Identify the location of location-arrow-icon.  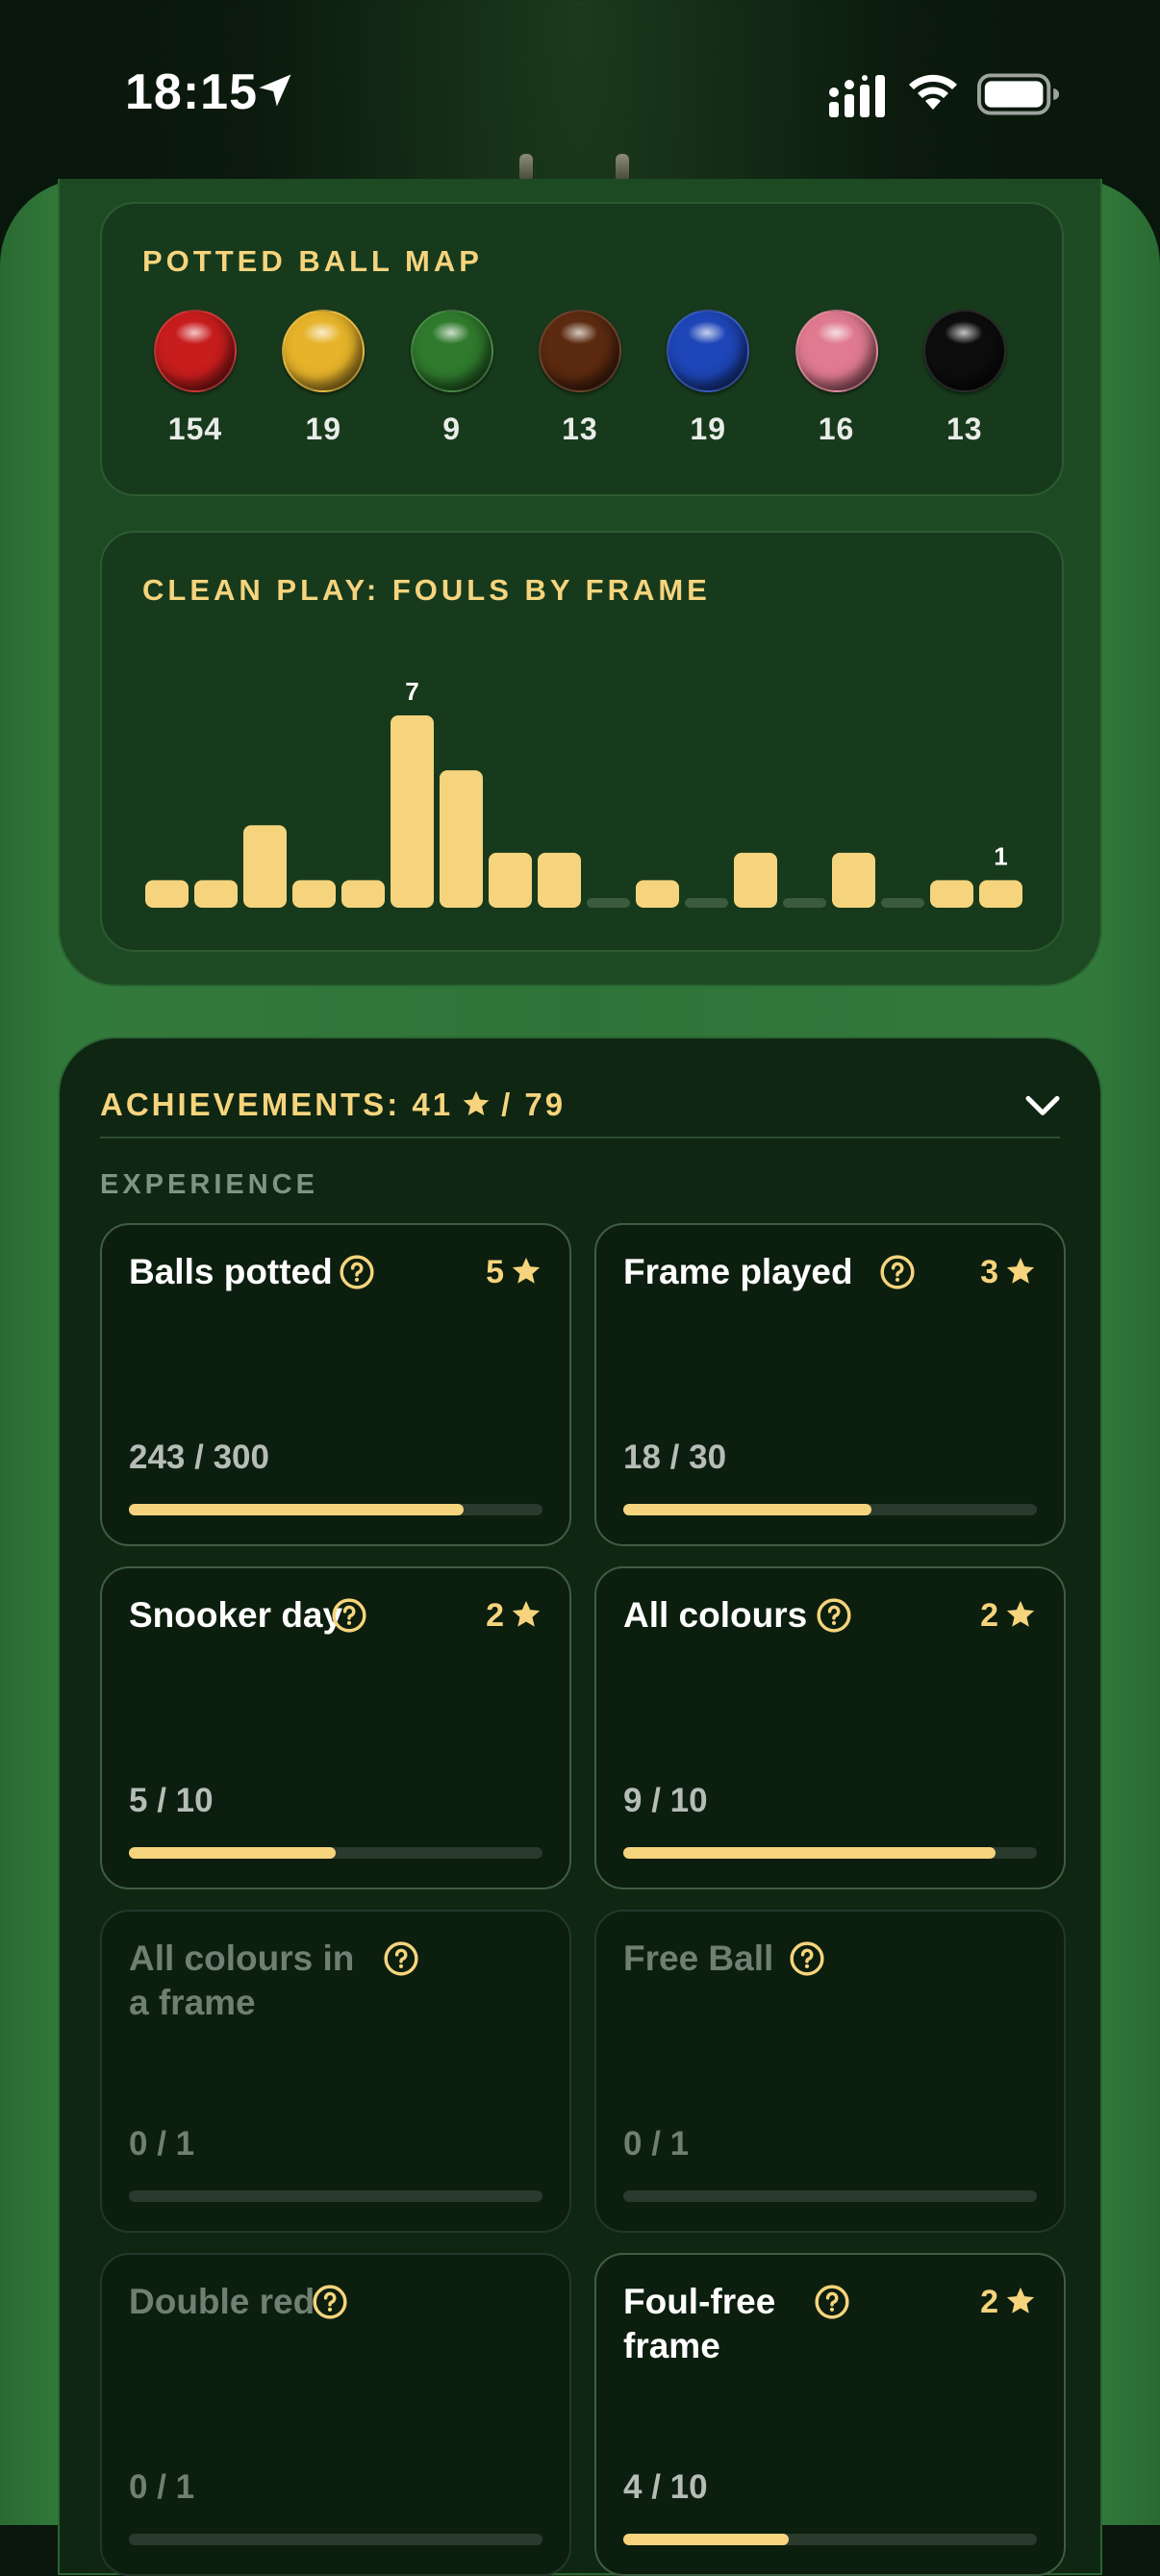
(275, 90).